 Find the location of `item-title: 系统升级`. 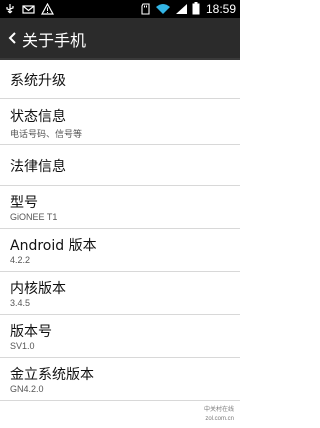

item-title: 系统升级 is located at coordinates (38, 81).